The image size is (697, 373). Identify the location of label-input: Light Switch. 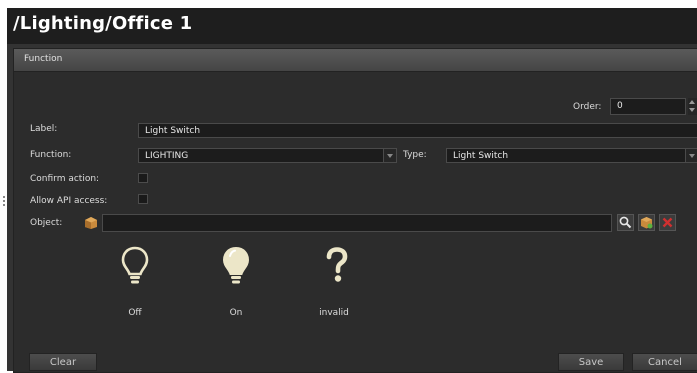
(417, 130).